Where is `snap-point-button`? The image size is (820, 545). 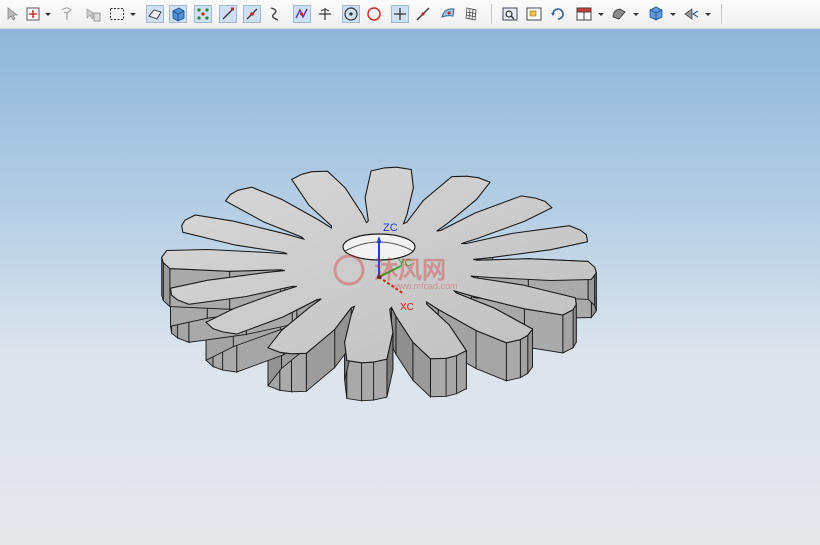 snap-point-button is located at coordinates (34, 14).